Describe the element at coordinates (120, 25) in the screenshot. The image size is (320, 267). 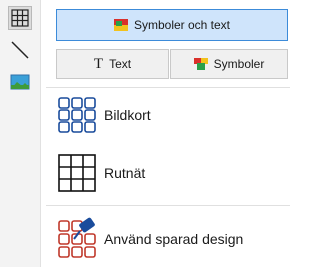
I see `symbol-text-icon` at that location.